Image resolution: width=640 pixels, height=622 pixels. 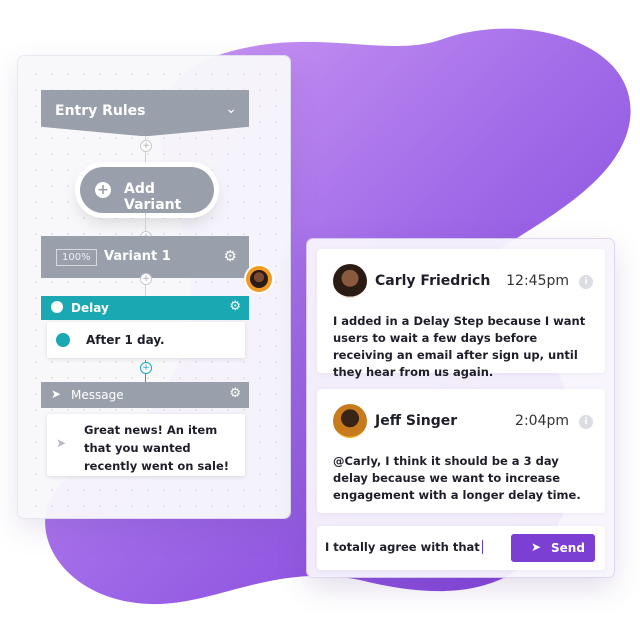 I want to click on send-label: Send, so click(x=568, y=548).